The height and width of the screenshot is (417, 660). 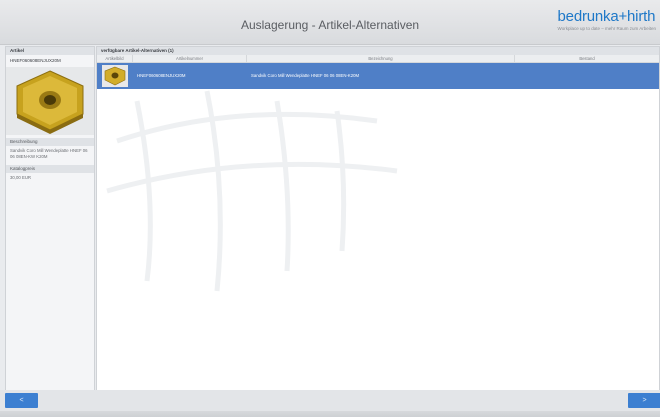 I want to click on bottom-status-strip, so click(x=330, y=414).